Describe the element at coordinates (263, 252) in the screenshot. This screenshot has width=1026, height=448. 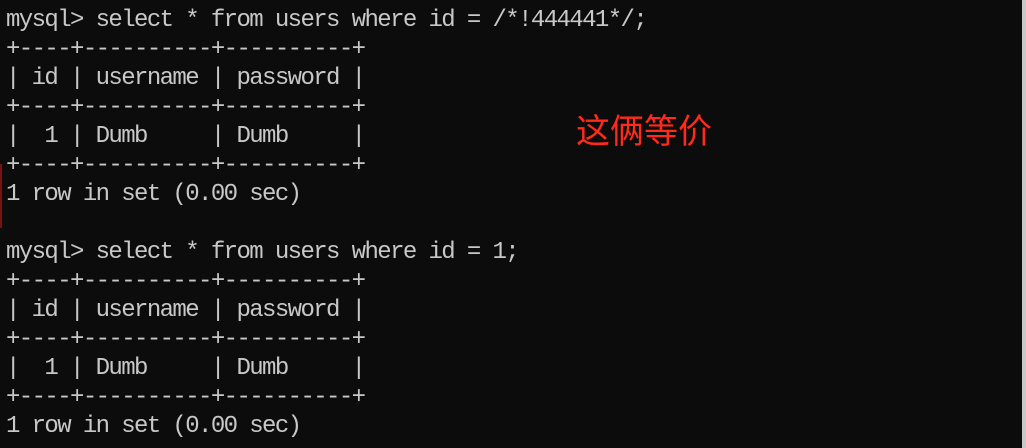
I see `query-2-prompt: mysql> select * from users where id = 1;` at that location.